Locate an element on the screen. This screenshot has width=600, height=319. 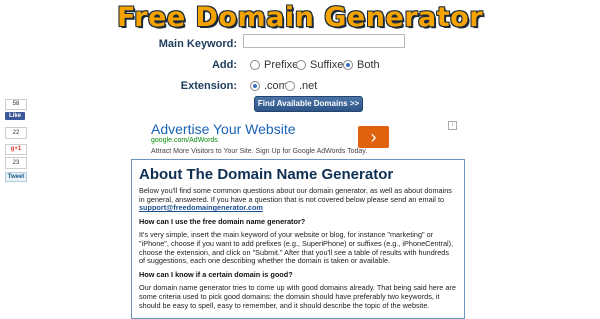
keyword-input is located at coordinates (324, 41).